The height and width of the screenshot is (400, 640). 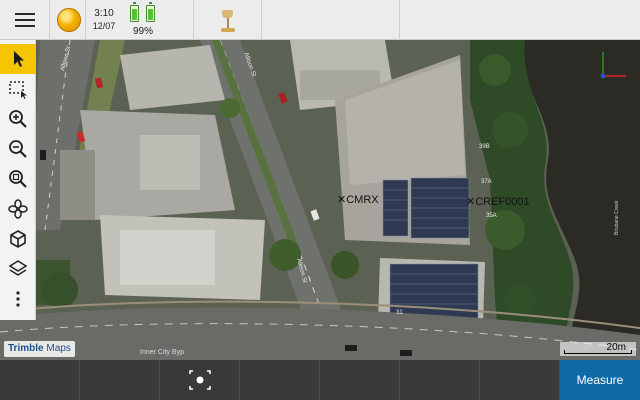 What do you see at coordinates (598, 349) in the screenshot?
I see `scale-bar: 20m` at bounding box center [598, 349].